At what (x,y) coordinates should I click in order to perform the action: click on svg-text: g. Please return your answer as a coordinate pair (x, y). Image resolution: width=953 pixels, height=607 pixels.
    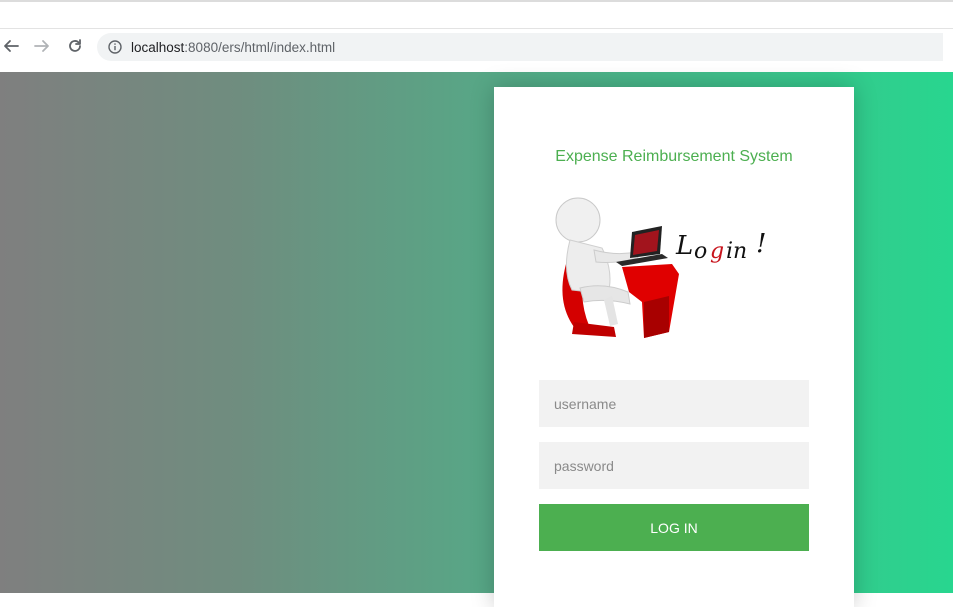
    Looking at the image, I should click on (717, 251).